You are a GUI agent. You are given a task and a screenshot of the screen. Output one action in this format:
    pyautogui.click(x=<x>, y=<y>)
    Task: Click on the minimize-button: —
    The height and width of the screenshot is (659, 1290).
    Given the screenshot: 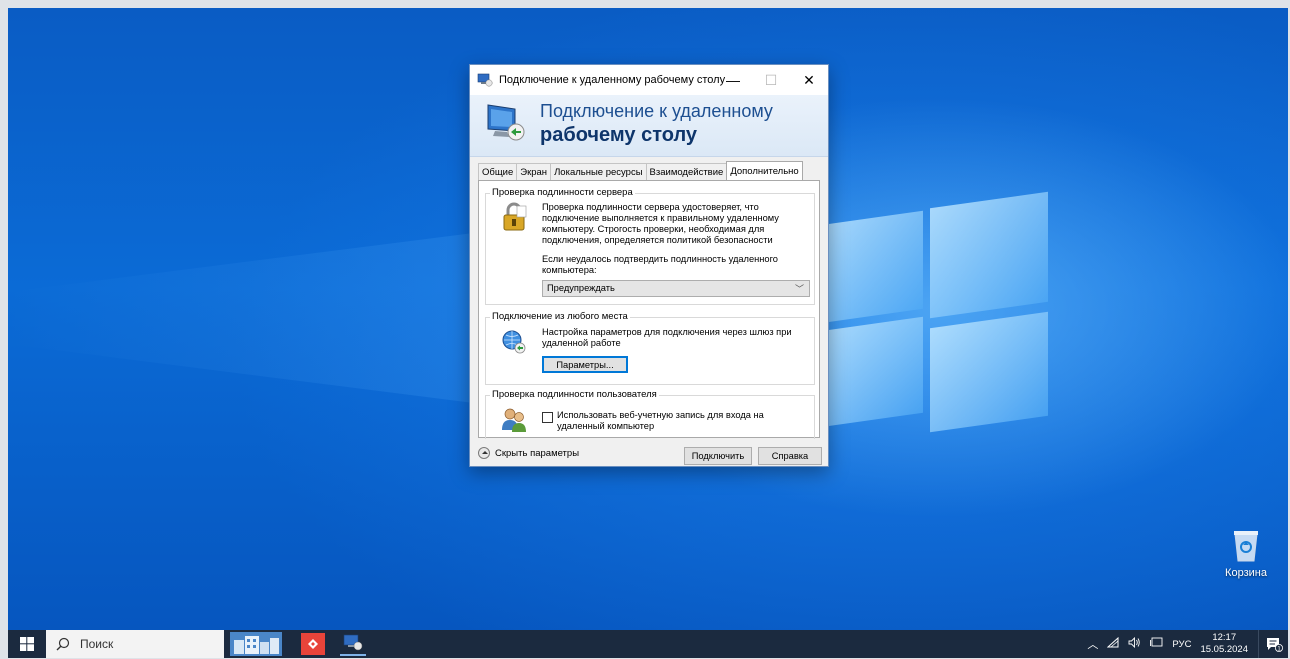 What is the action you would take?
    pyautogui.click(x=733, y=80)
    